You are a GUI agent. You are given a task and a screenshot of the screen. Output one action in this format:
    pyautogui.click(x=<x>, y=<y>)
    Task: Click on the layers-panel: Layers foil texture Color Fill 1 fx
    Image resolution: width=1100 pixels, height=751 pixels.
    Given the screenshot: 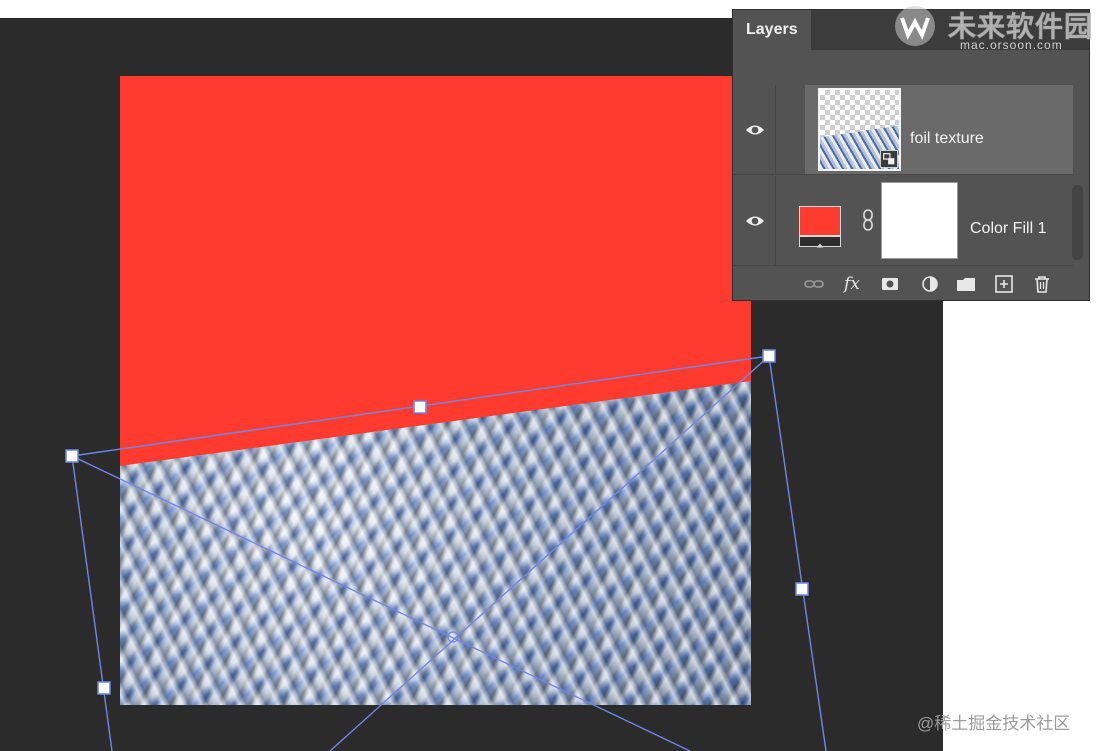 What is the action you would take?
    pyautogui.click(x=911, y=155)
    